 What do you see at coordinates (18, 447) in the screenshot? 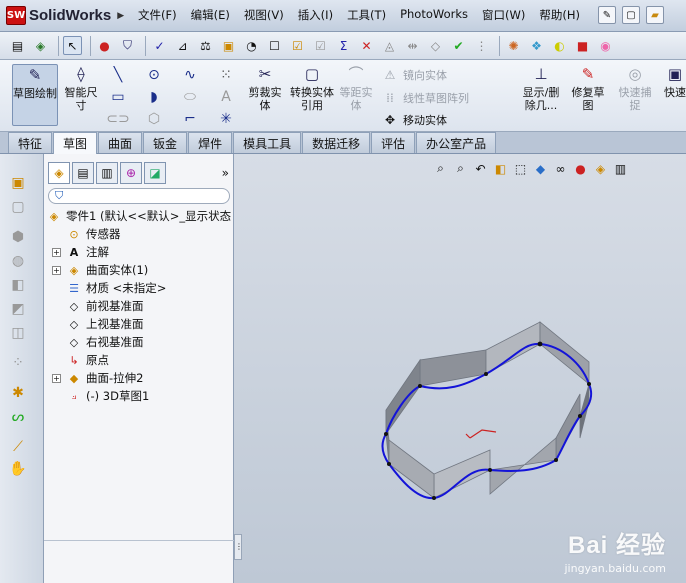
I see `instant3d-icon: ⟋` at bounding box center [18, 447].